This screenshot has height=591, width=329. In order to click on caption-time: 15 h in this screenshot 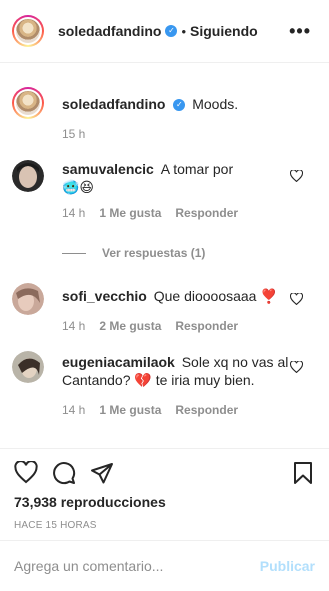, I will do `click(73, 134)`.